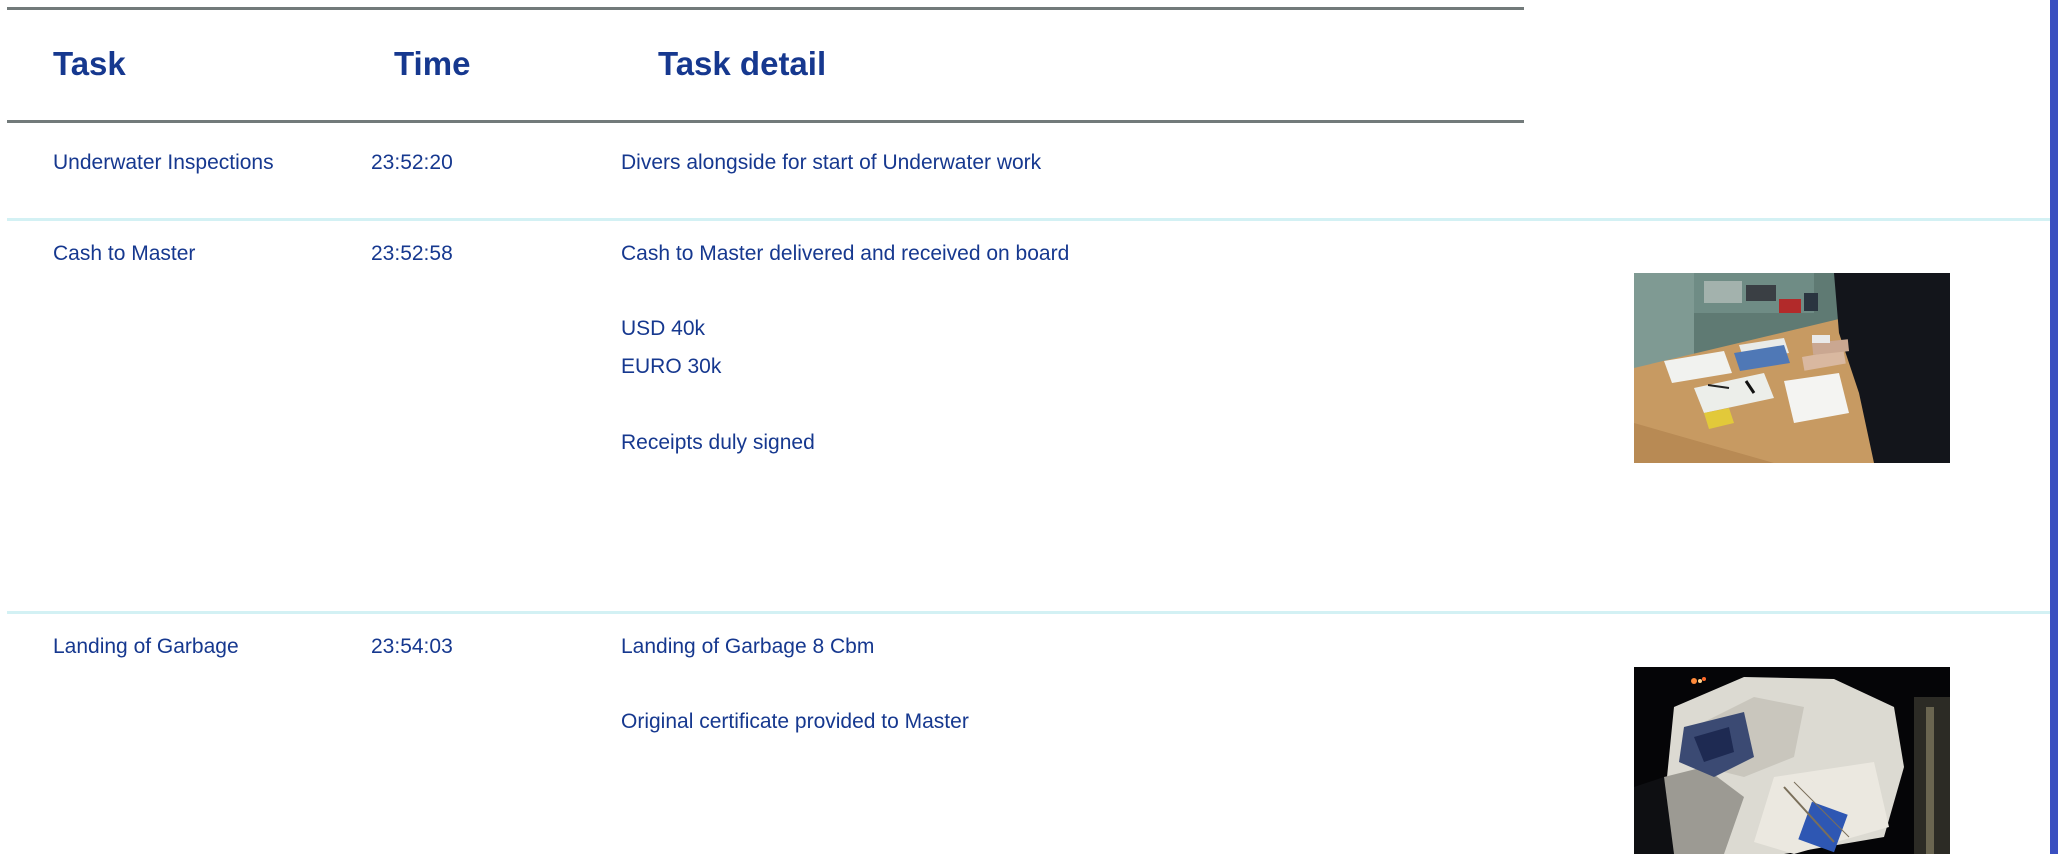  What do you see at coordinates (124, 253) in the screenshot?
I see `row-task: Cash to Master` at bounding box center [124, 253].